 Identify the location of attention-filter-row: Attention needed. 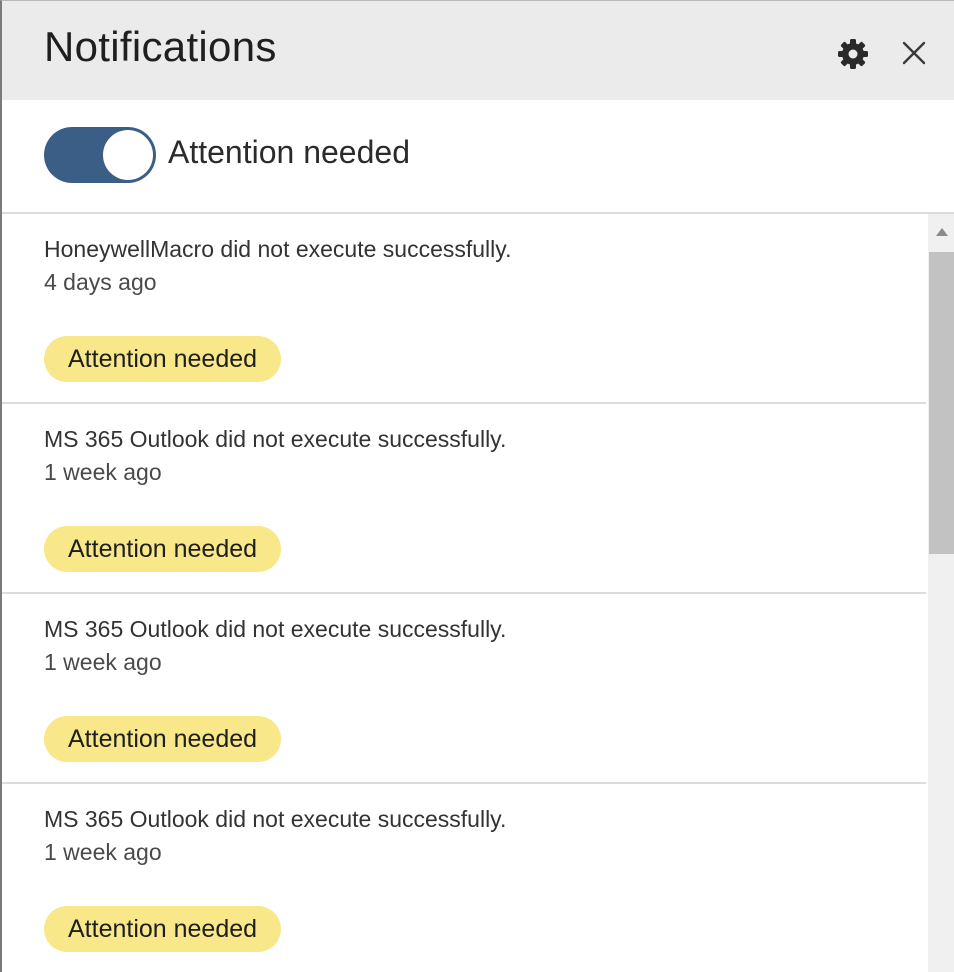
(478, 157).